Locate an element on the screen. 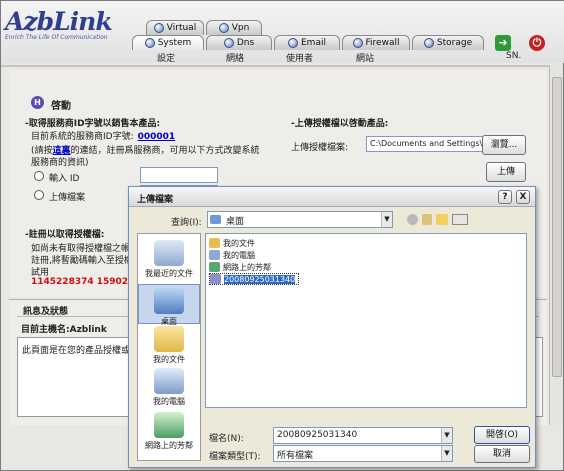  submenu-sn: SN. is located at coordinates (513, 56).